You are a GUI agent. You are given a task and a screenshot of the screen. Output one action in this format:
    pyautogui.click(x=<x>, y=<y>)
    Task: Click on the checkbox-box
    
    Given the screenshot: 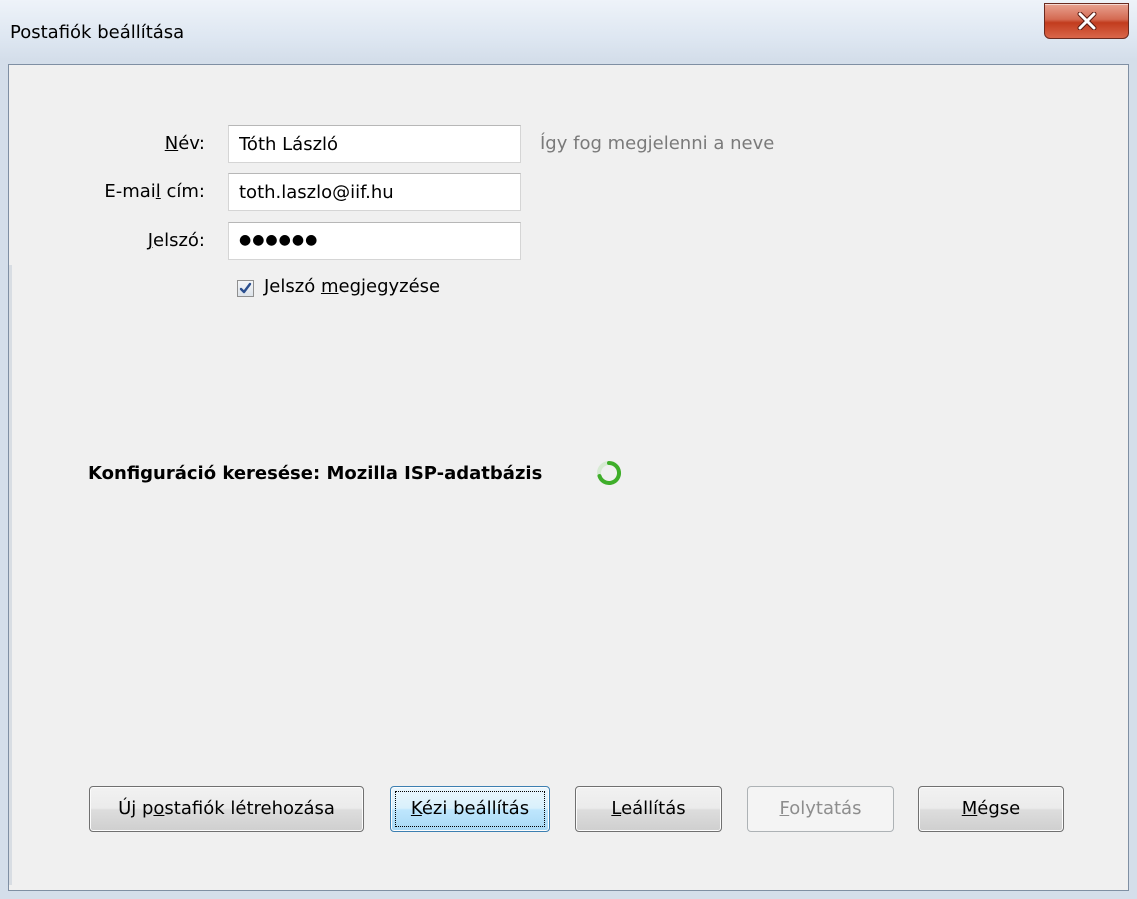 What is the action you would take?
    pyautogui.click(x=245, y=288)
    